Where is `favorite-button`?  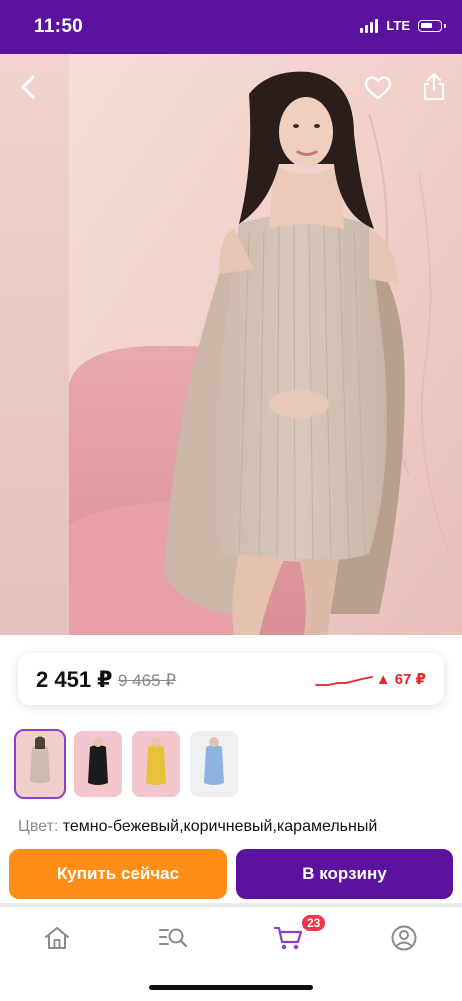
favorite-button is located at coordinates (378, 88).